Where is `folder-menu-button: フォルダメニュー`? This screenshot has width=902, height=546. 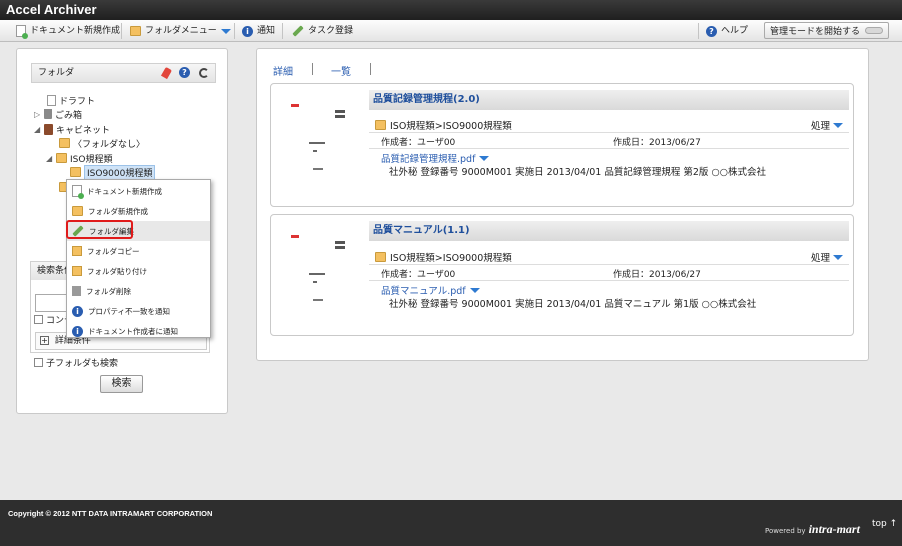 folder-menu-button: フォルダメニュー is located at coordinates (180, 31).